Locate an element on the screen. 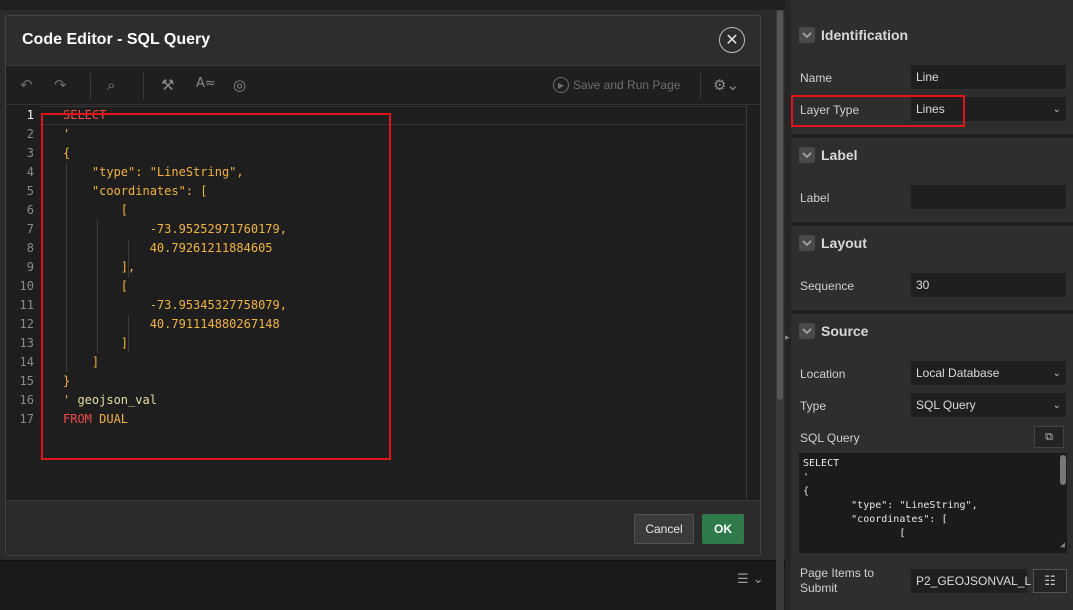 The width and height of the screenshot is (1073, 610). line-number: 14 is located at coordinates (26, 362).